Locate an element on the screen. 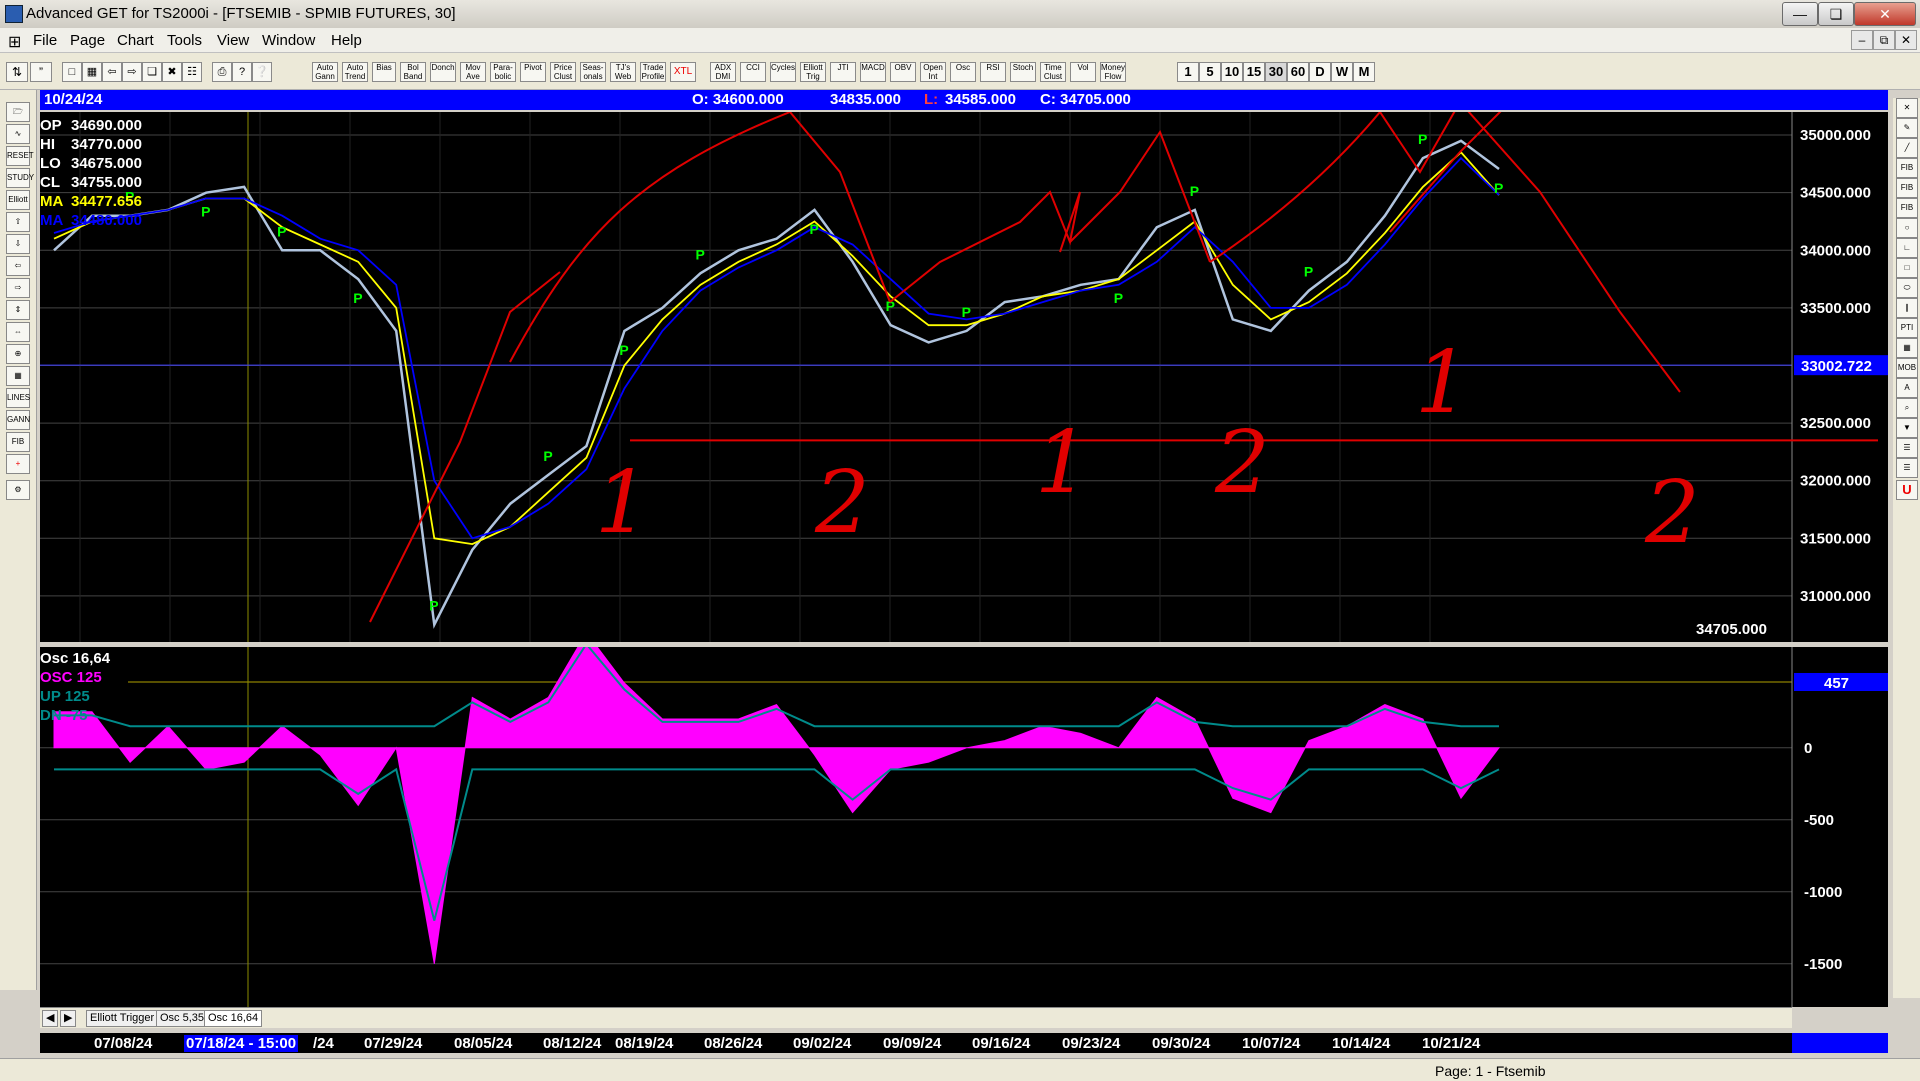  fib-time-button: FIB is located at coordinates (1907, 208).